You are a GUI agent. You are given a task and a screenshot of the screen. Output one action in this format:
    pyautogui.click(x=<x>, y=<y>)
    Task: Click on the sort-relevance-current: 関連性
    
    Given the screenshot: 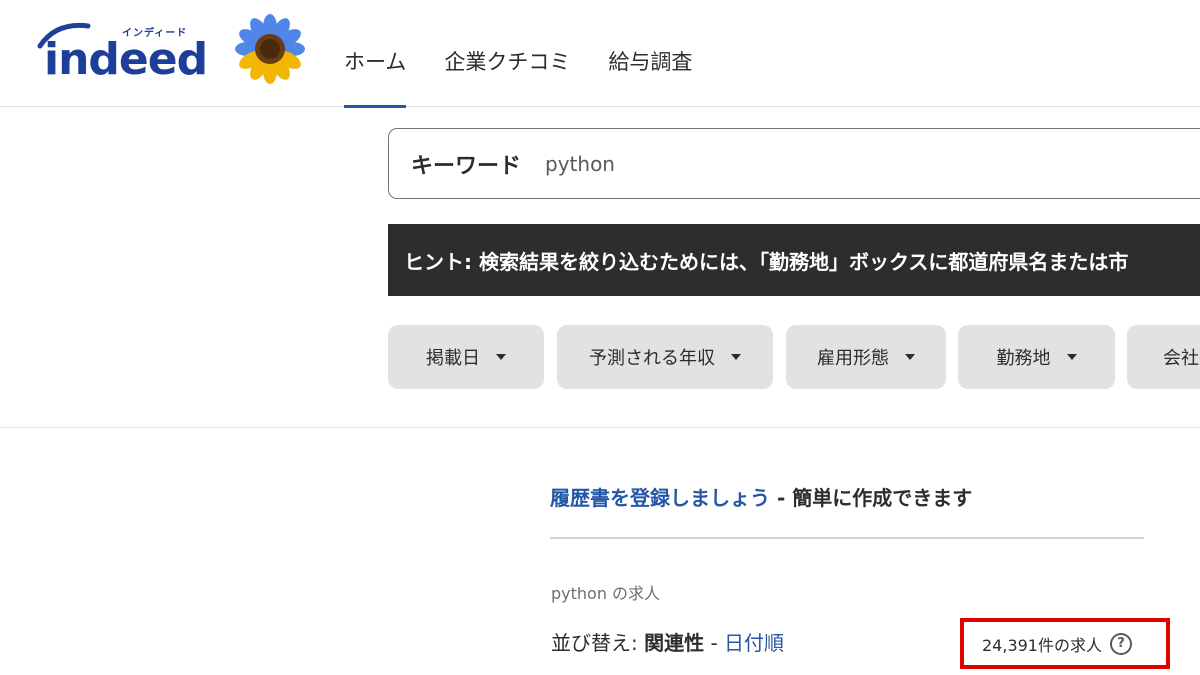 What is the action you would take?
    pyautogui.click(x=674, y=643)
    